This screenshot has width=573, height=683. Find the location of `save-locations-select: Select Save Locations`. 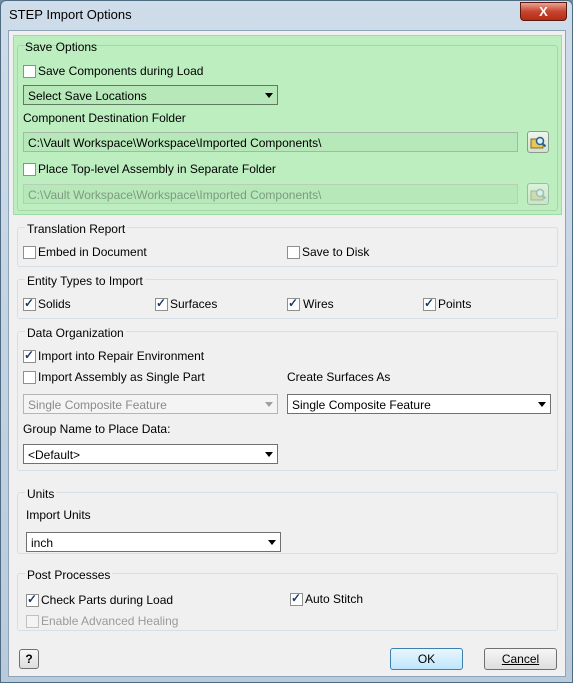

save-locations-select: Select Save Locations is located at coordinates (150, 95).